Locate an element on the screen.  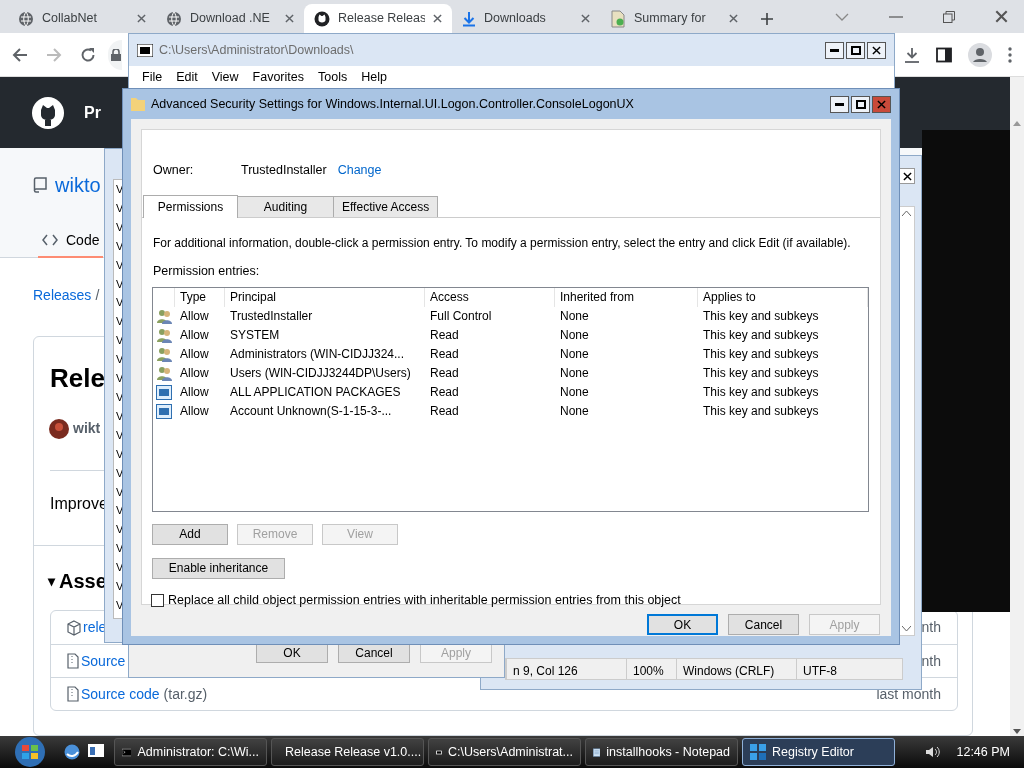
address-bar is located at coordinates (115, 54).